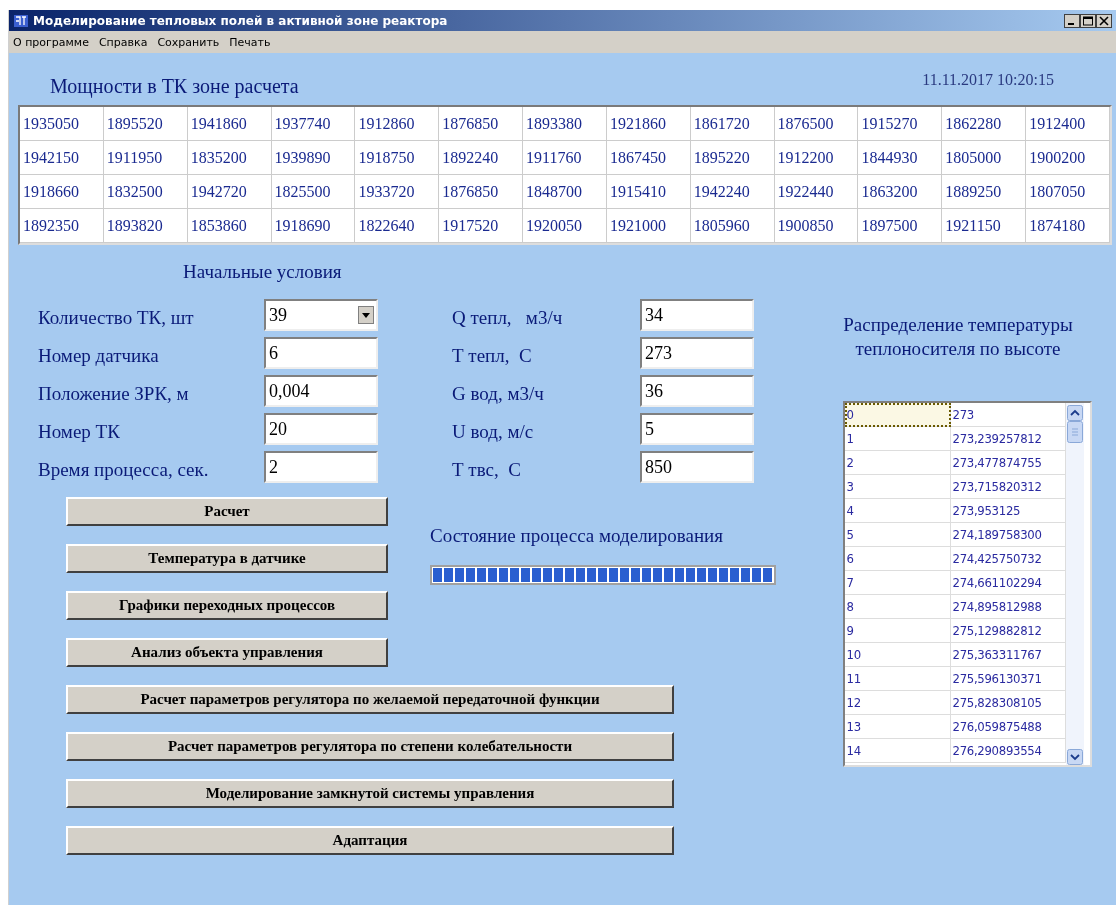 The height and width of the screenshot is (905, 1116). I want to click on scroll-down-icon, so click(1074, 756).